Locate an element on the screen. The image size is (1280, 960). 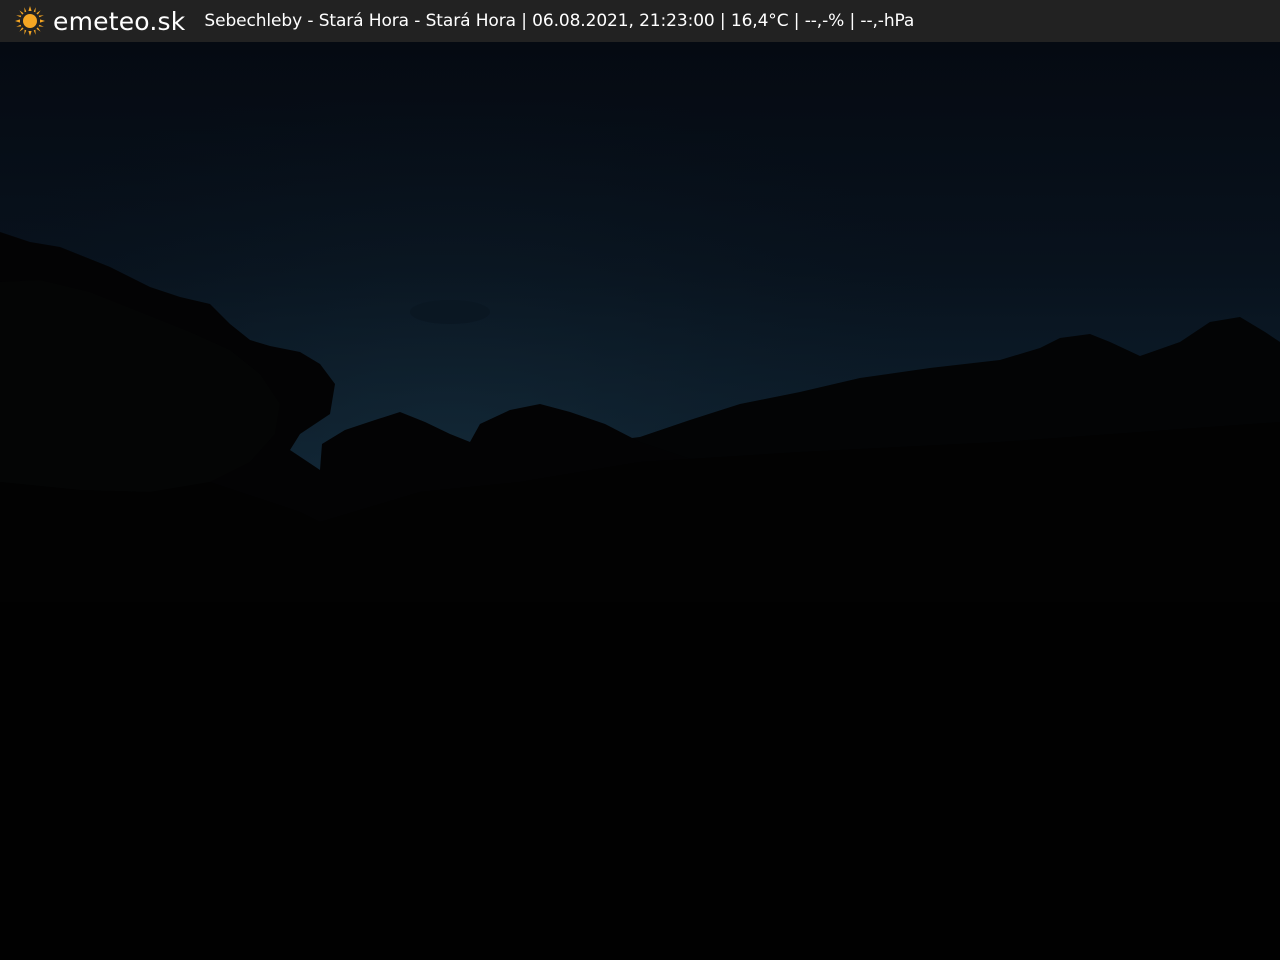
sun-icon is located at coordinates (30, 21).